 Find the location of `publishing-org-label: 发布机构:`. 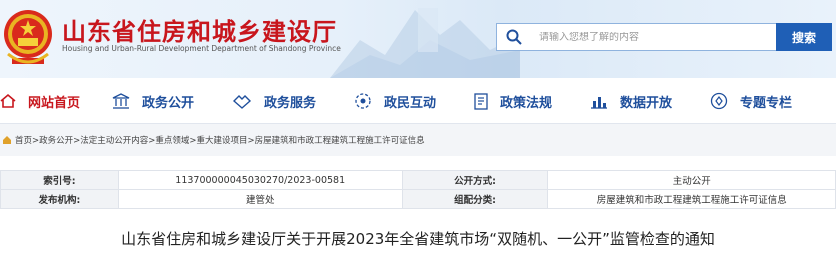

publishing-org-label: 发布机构: is located at coordinates (59, 199).